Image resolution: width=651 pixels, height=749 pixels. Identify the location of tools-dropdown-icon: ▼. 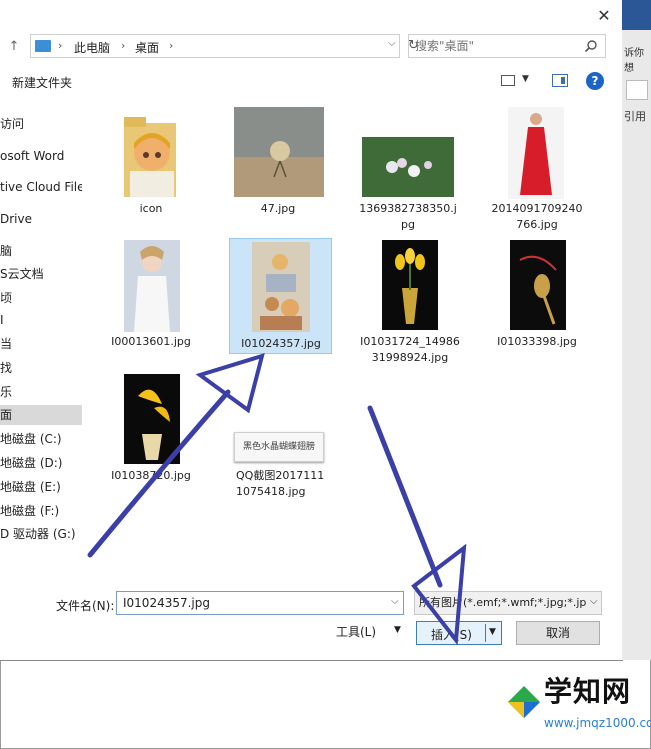
(397, 630).